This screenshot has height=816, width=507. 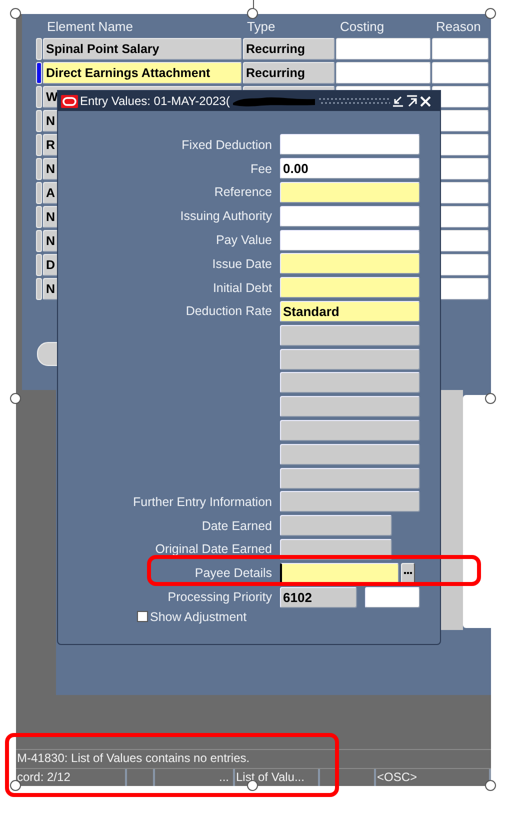 I want to click on field-label: Original Date Earned, so click(x=213, y=549).